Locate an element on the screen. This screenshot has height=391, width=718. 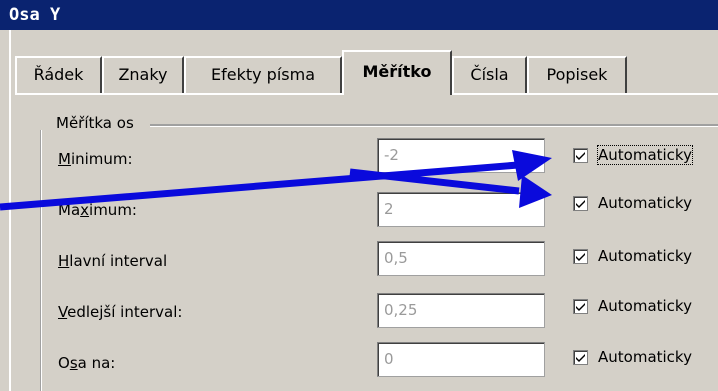
tab-efekty-pisma: Efekty písma is located at coordinates (263, 74).